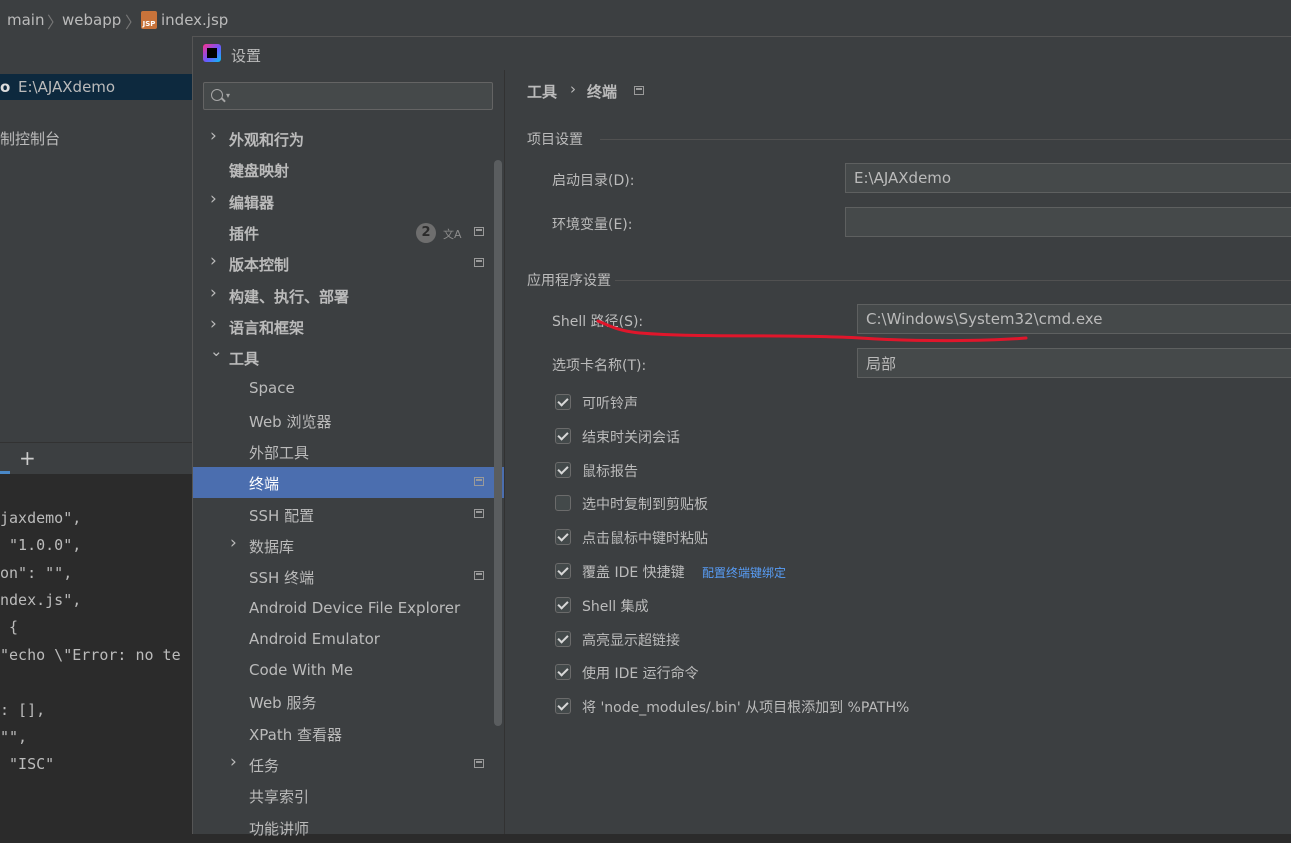 This screenshot has width=1291, height=843. Describe the element at coordinates (348, 388) in the screenshot. I see `sidebar-item: Space` at that location.